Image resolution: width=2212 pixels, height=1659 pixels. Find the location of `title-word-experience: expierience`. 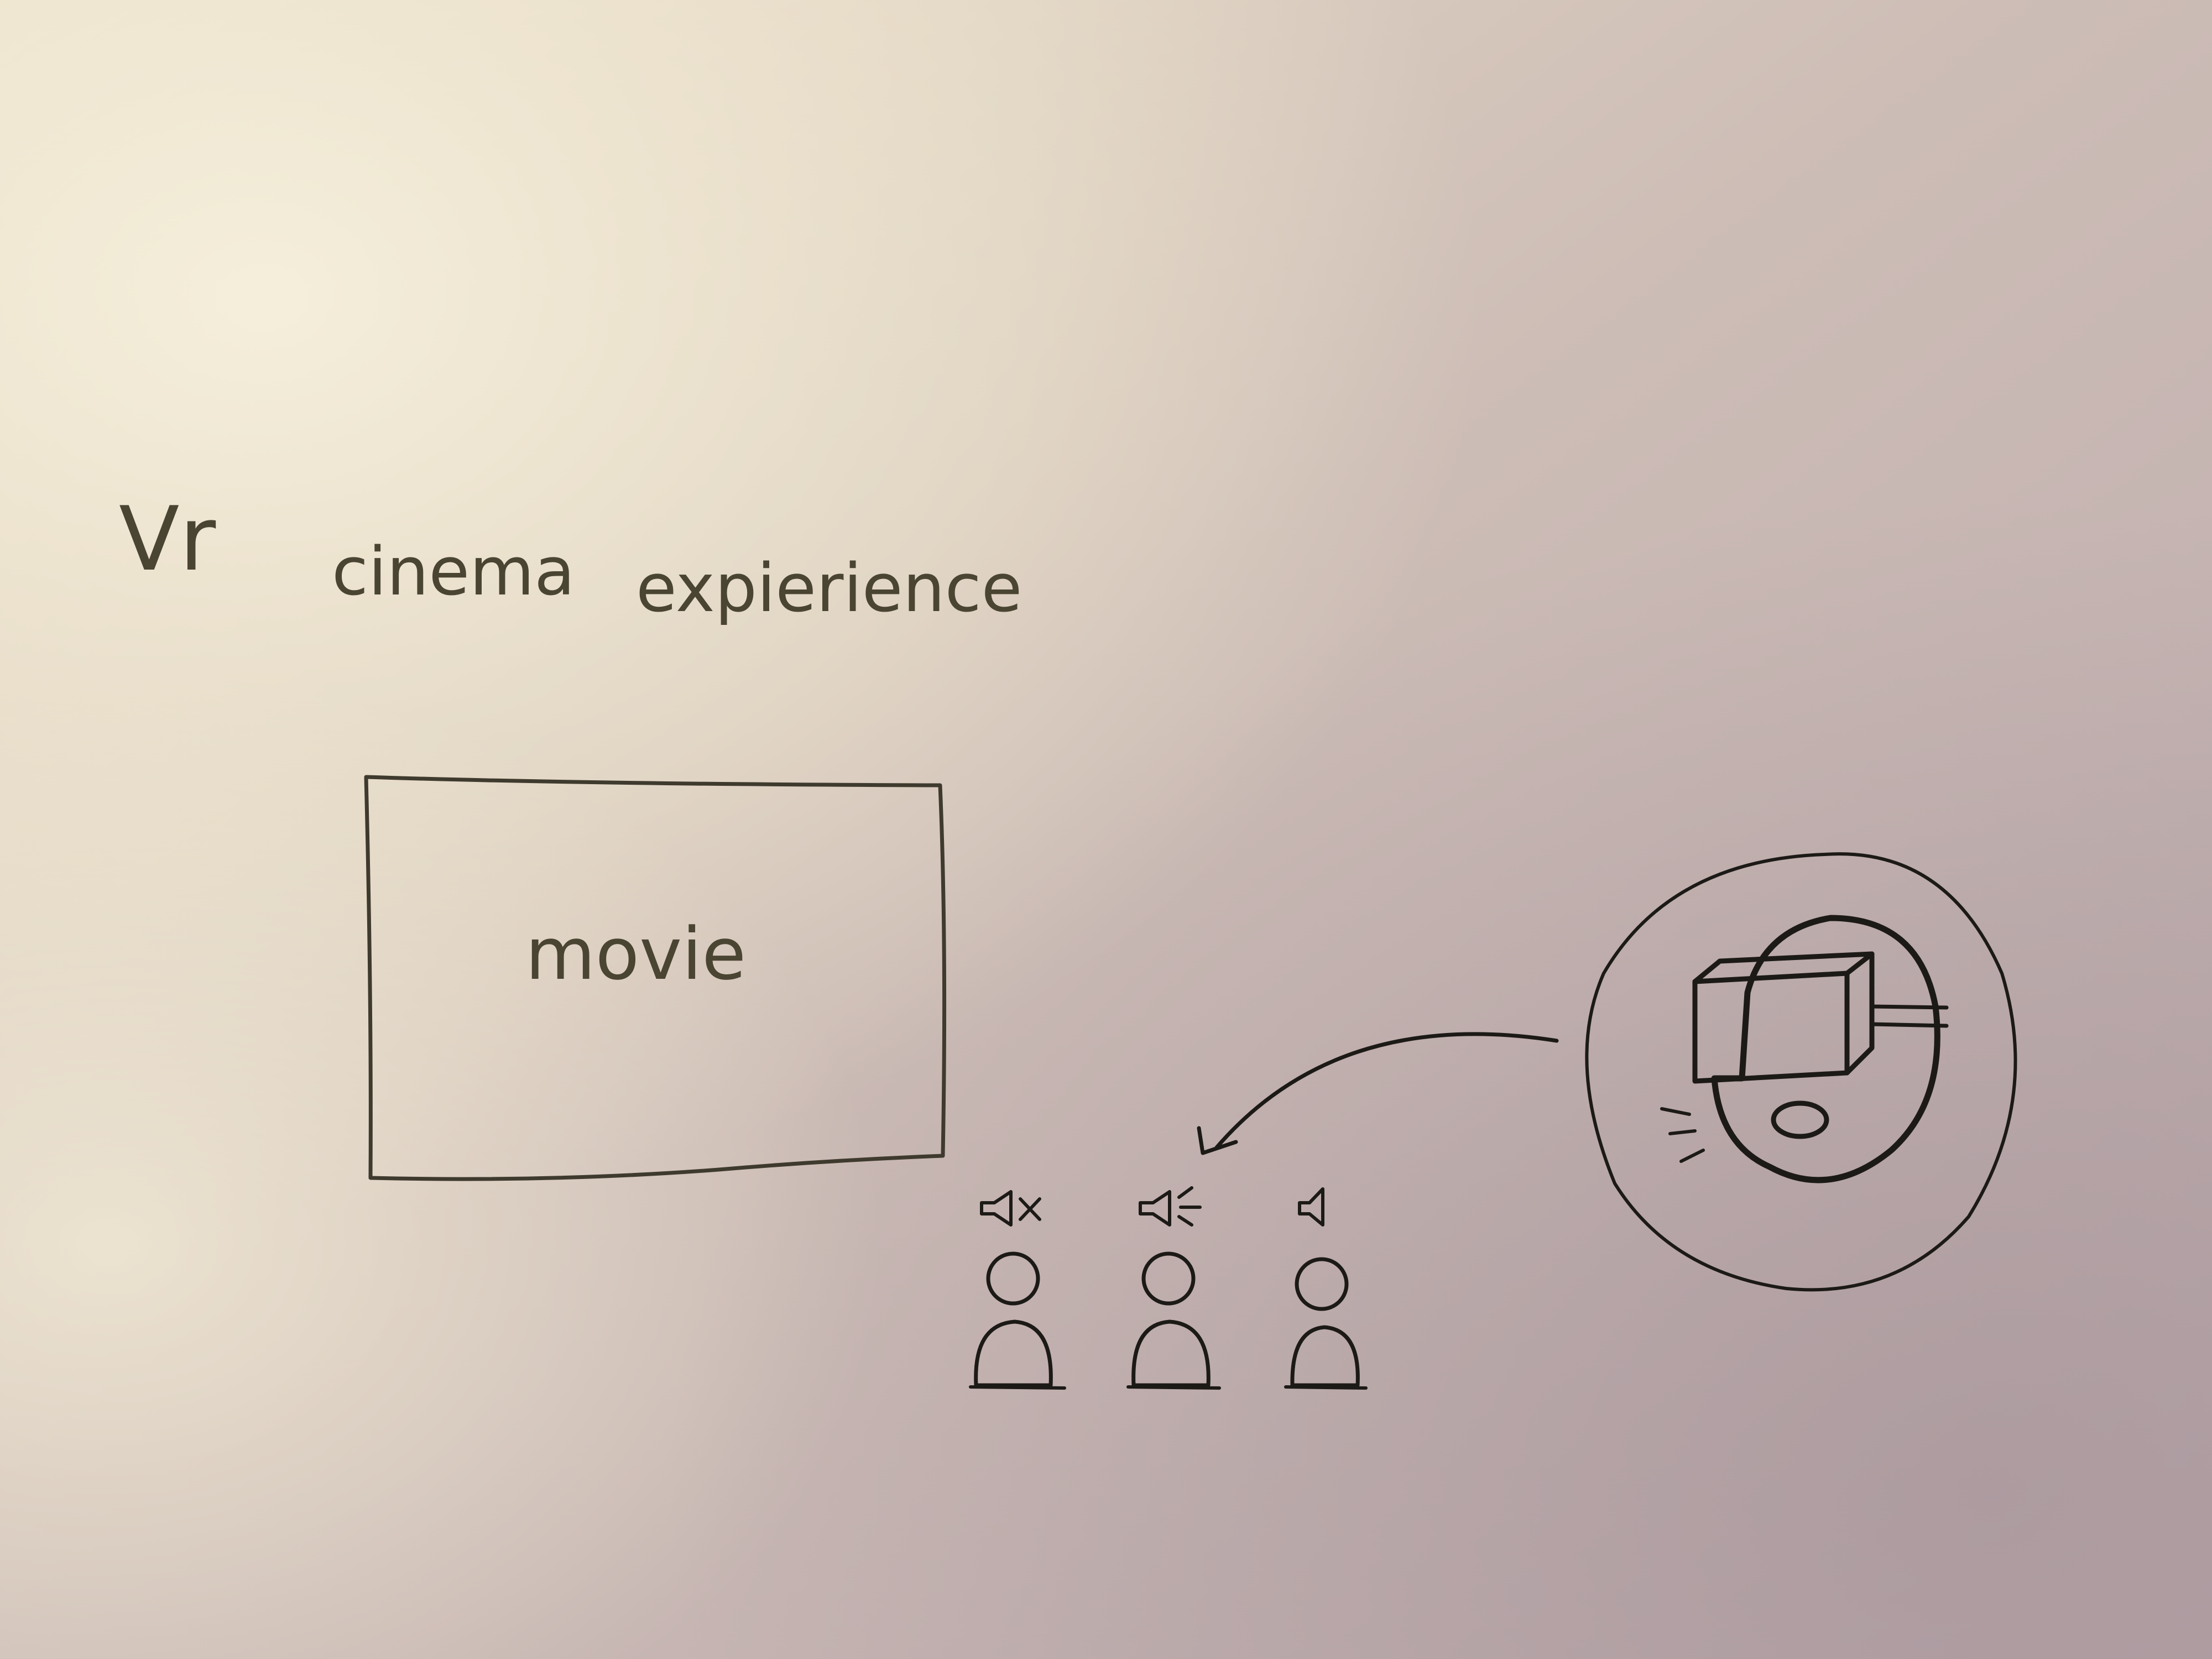

title-word-experience: expierience is located at coordinates (829, 589).